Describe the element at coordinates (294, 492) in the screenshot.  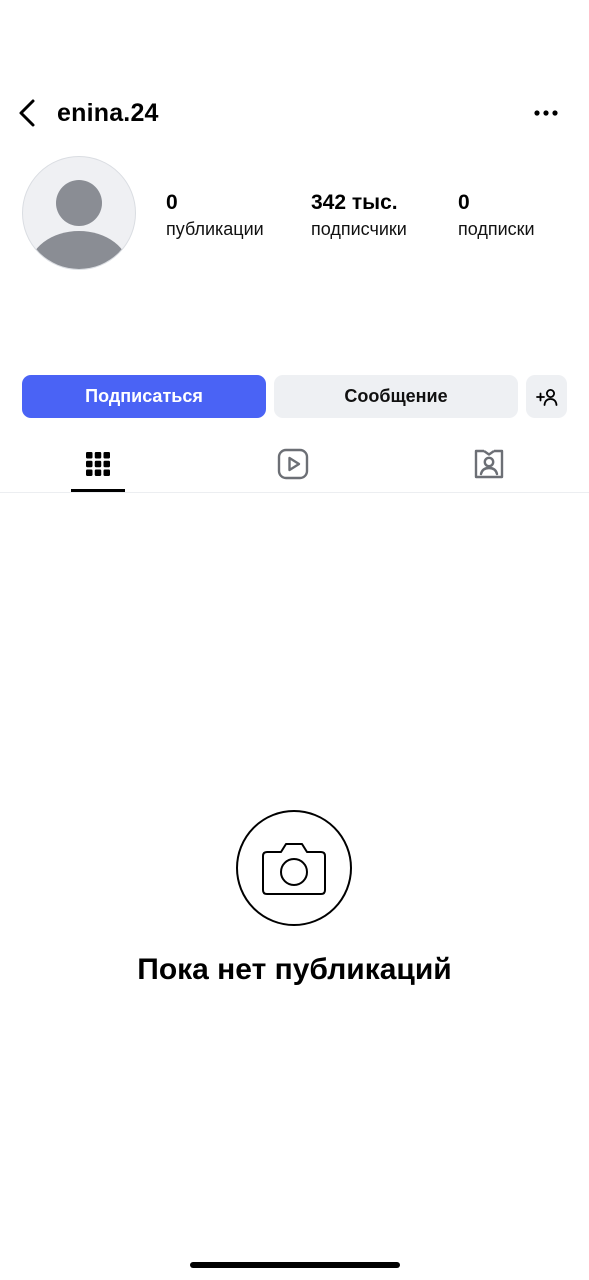
I see `tab-divider` at that location.